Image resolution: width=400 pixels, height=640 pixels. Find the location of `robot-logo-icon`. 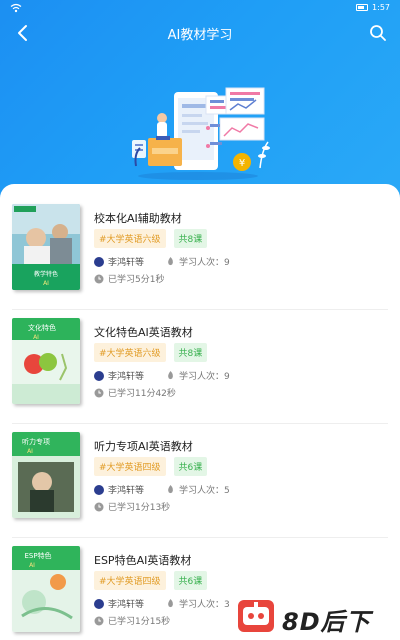

robot-logo-icon is located at coordinates (256, 616).